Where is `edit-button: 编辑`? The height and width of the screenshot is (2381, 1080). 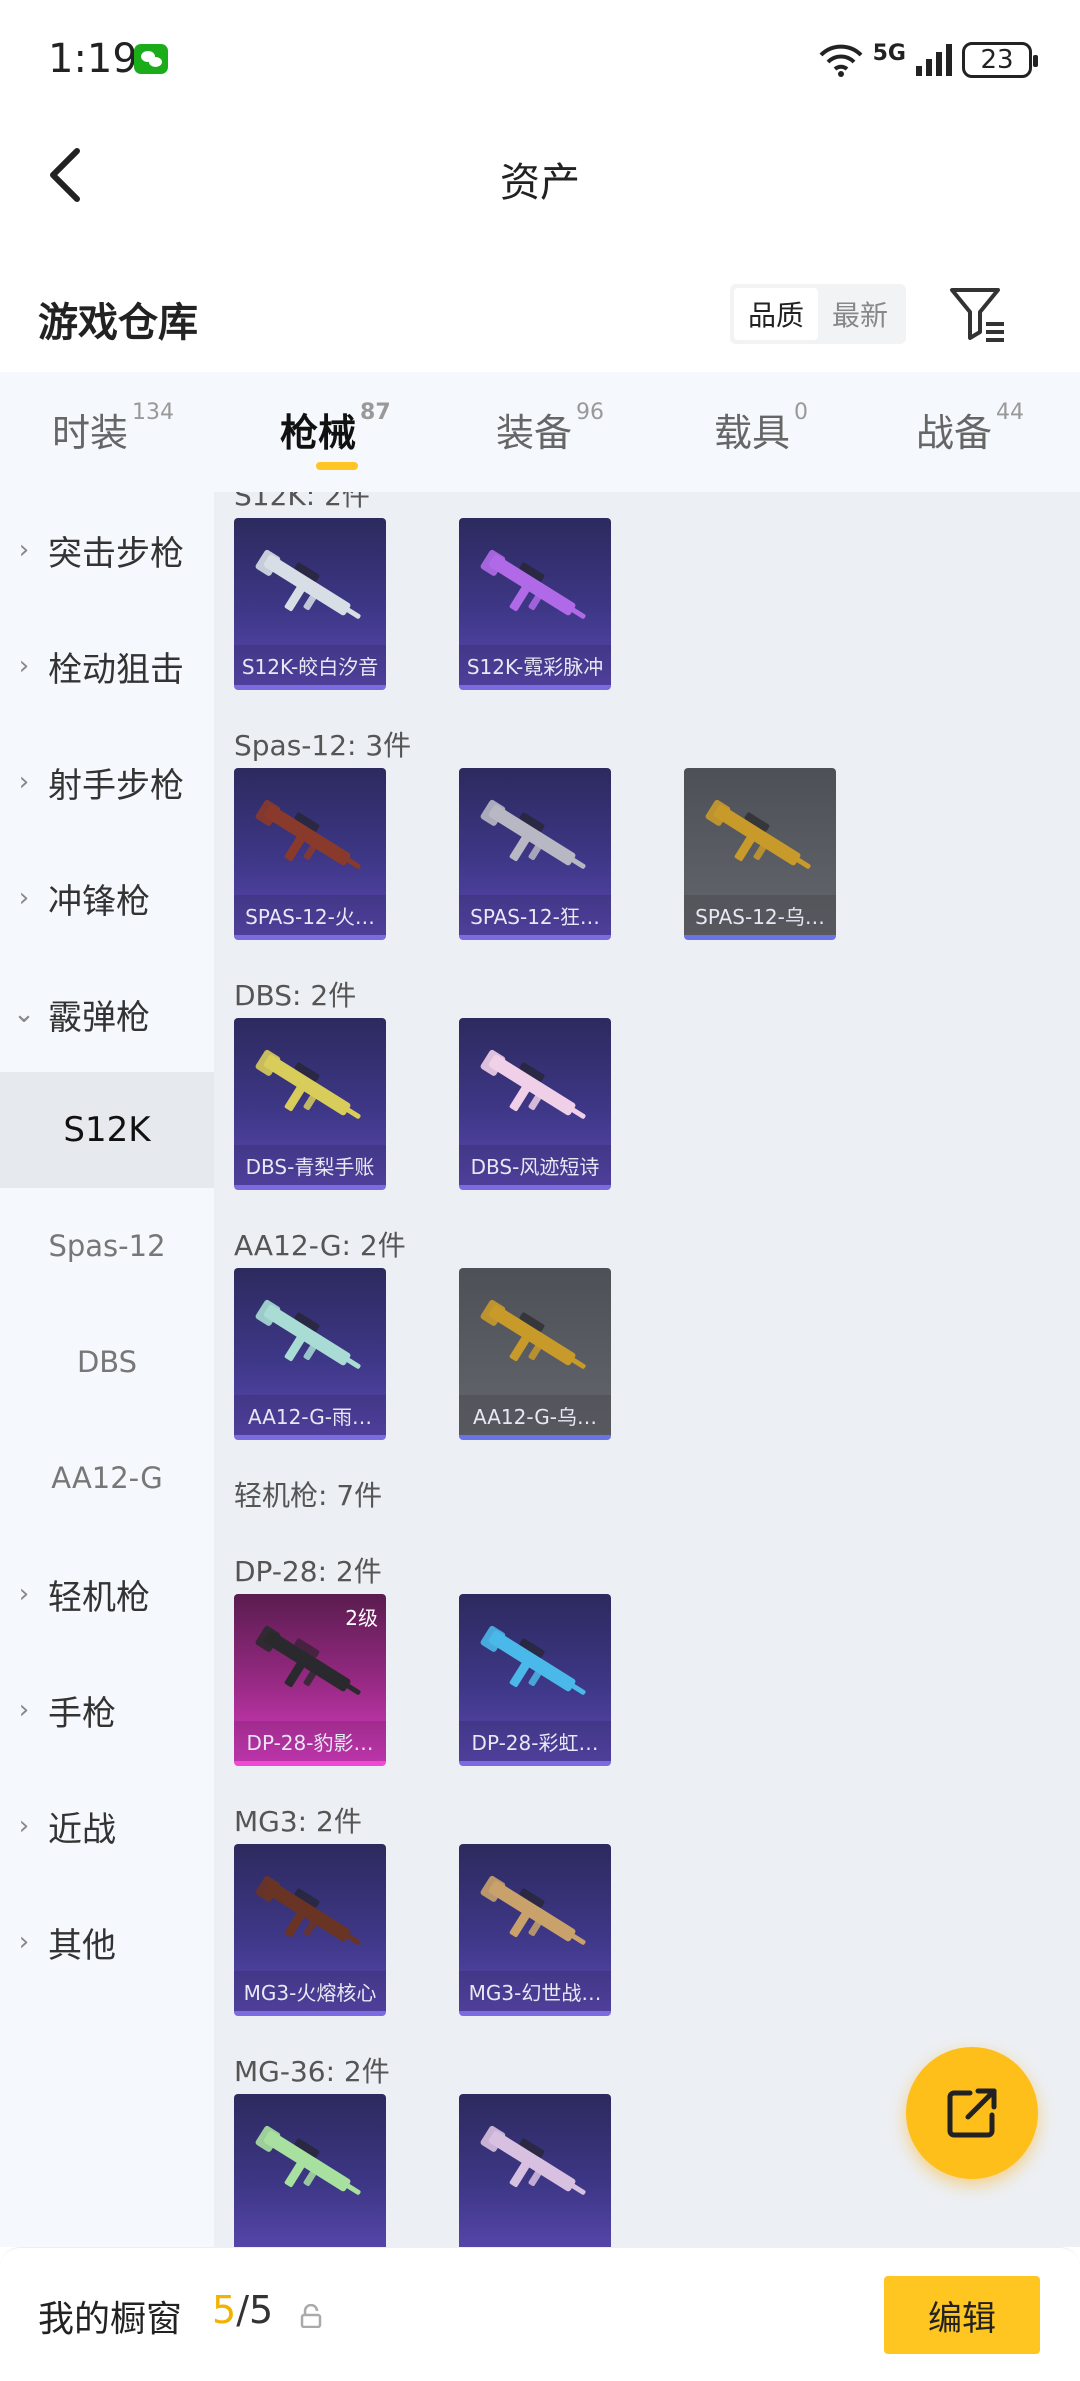
edit-button: 编辑 is located at coordinates (962, 2315).